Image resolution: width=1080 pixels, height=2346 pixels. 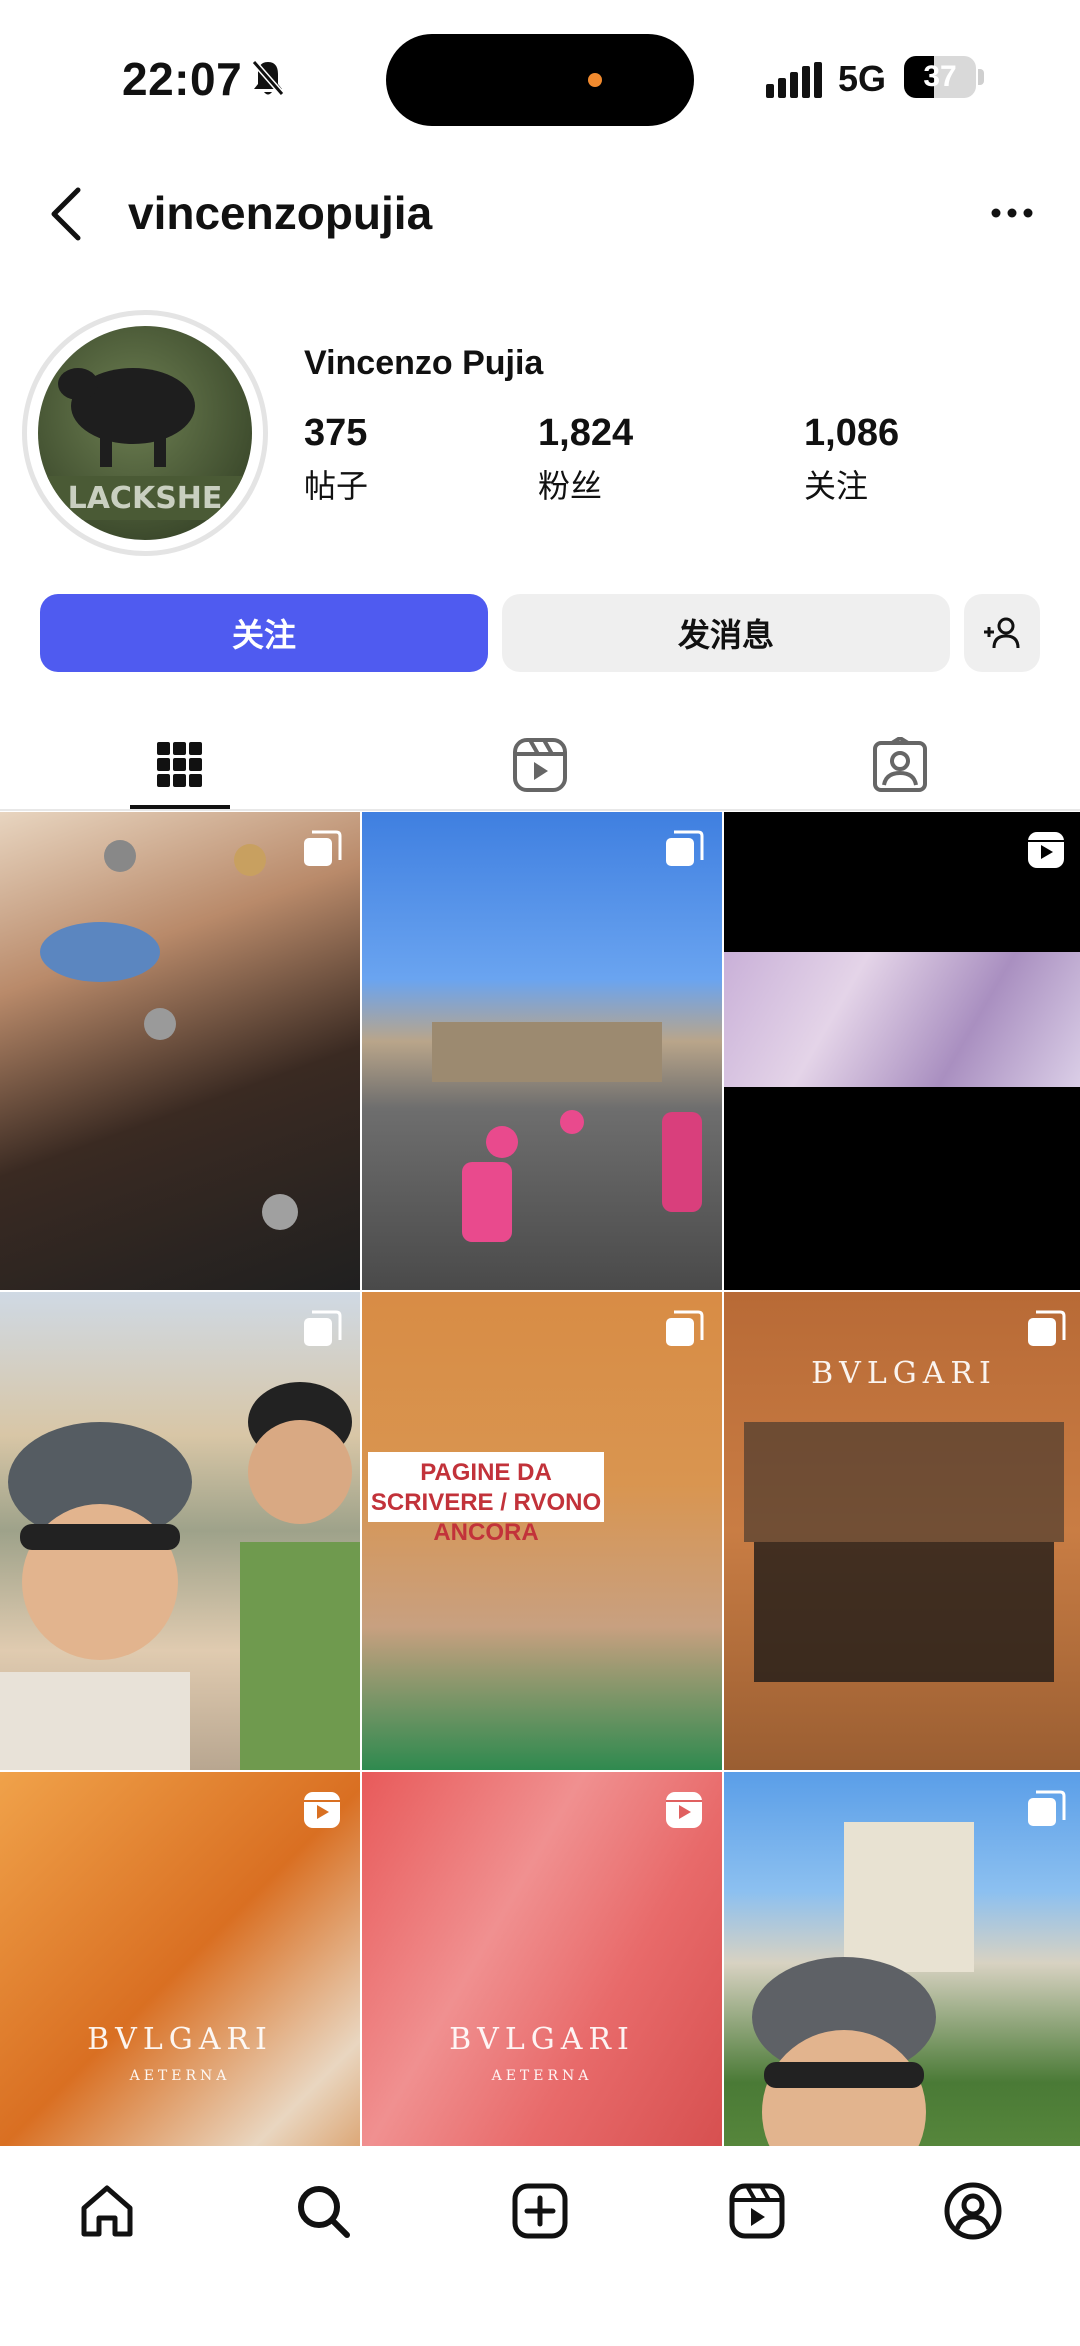 I want to click on tagged-icon, so click(x=900, y=764).